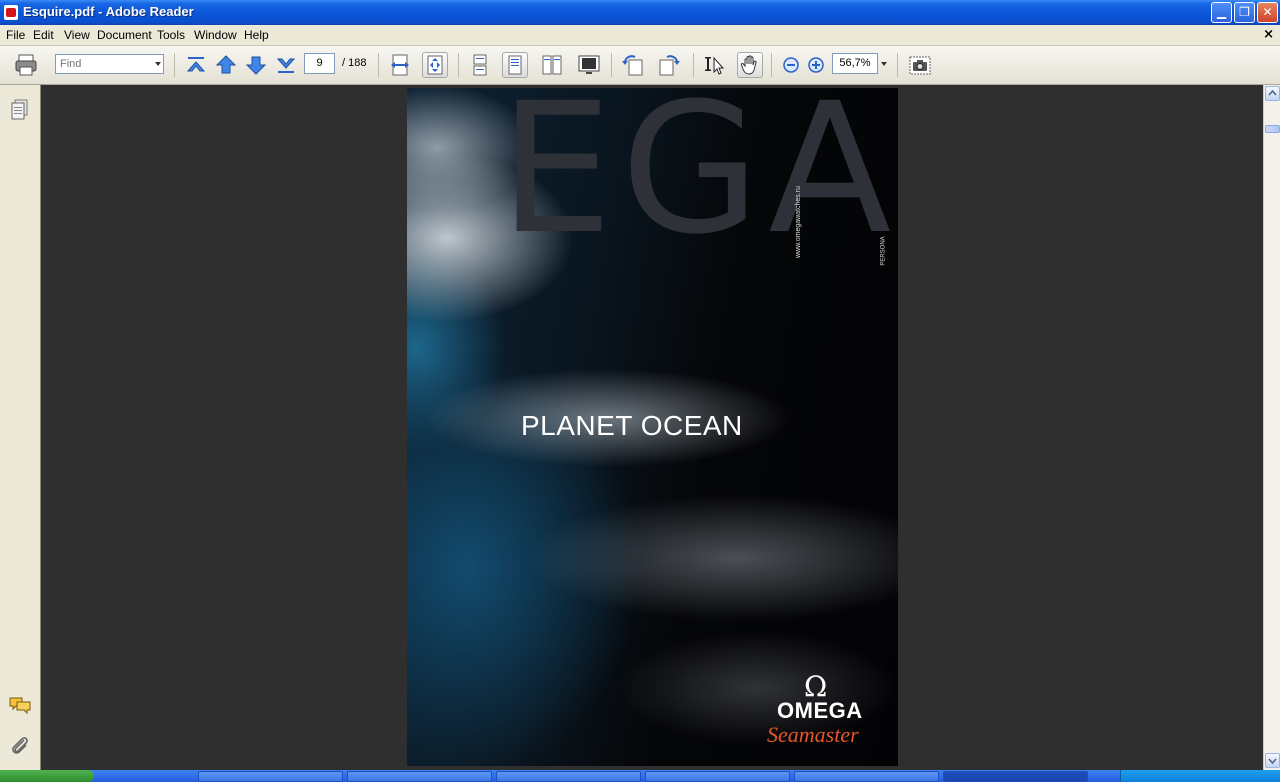  Describe the element at coordinates (1200, 776) in the screenshot. I see `system-tray` at that location.